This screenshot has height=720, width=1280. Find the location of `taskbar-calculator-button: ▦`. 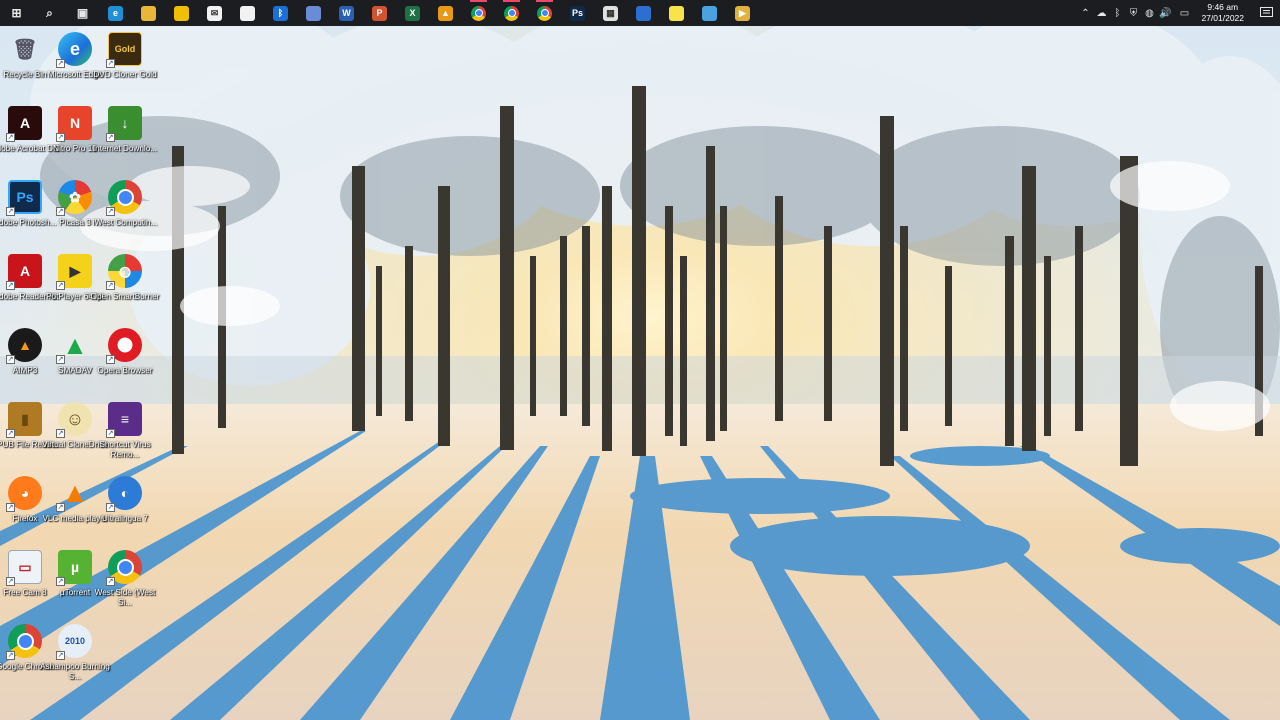

taskbar-calculator-button: ▦ is located at coordinates (610, 13).